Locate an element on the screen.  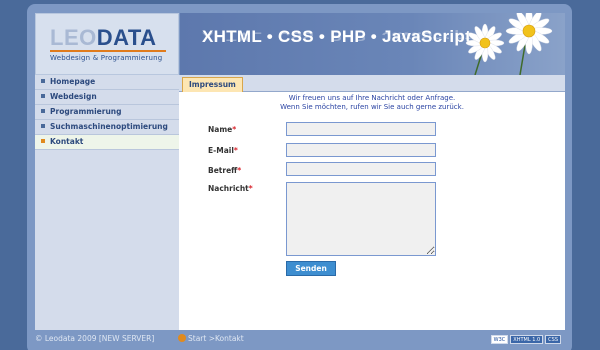
xhtml-badge: XHTML 1.0 is located at coordinates (527, 339).